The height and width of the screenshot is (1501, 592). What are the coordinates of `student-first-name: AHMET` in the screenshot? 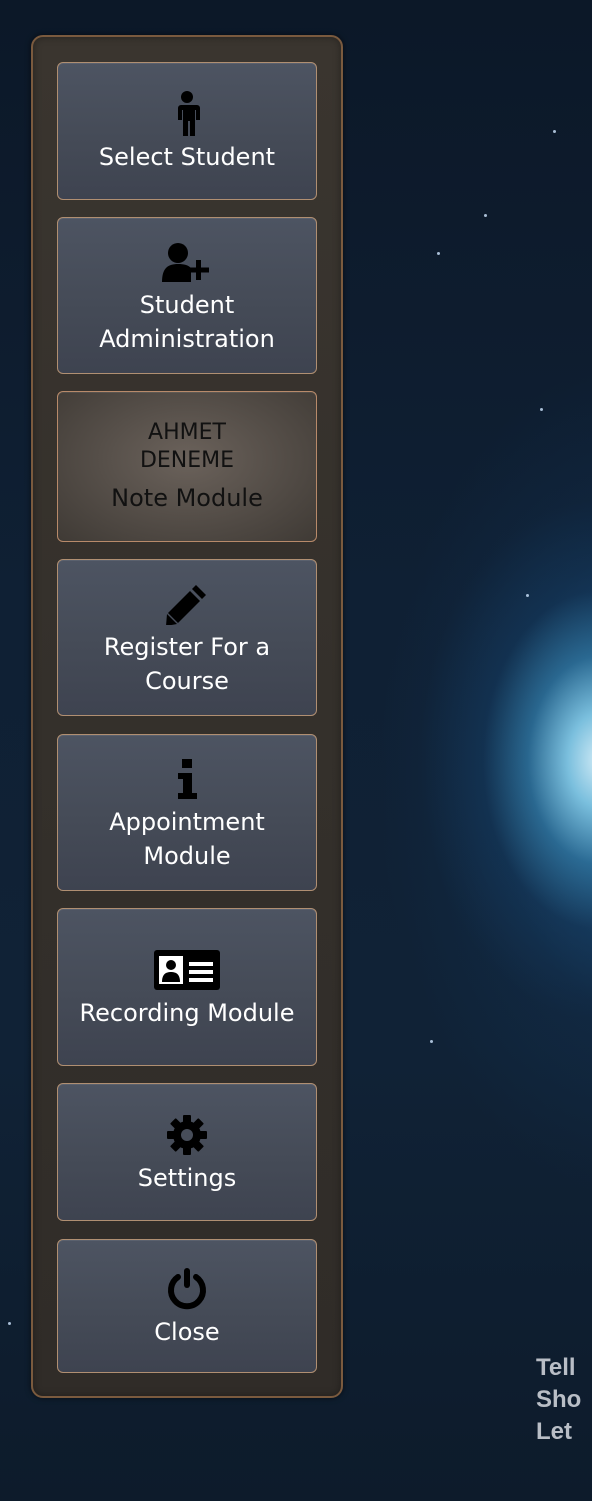 It's located at (187, 432).